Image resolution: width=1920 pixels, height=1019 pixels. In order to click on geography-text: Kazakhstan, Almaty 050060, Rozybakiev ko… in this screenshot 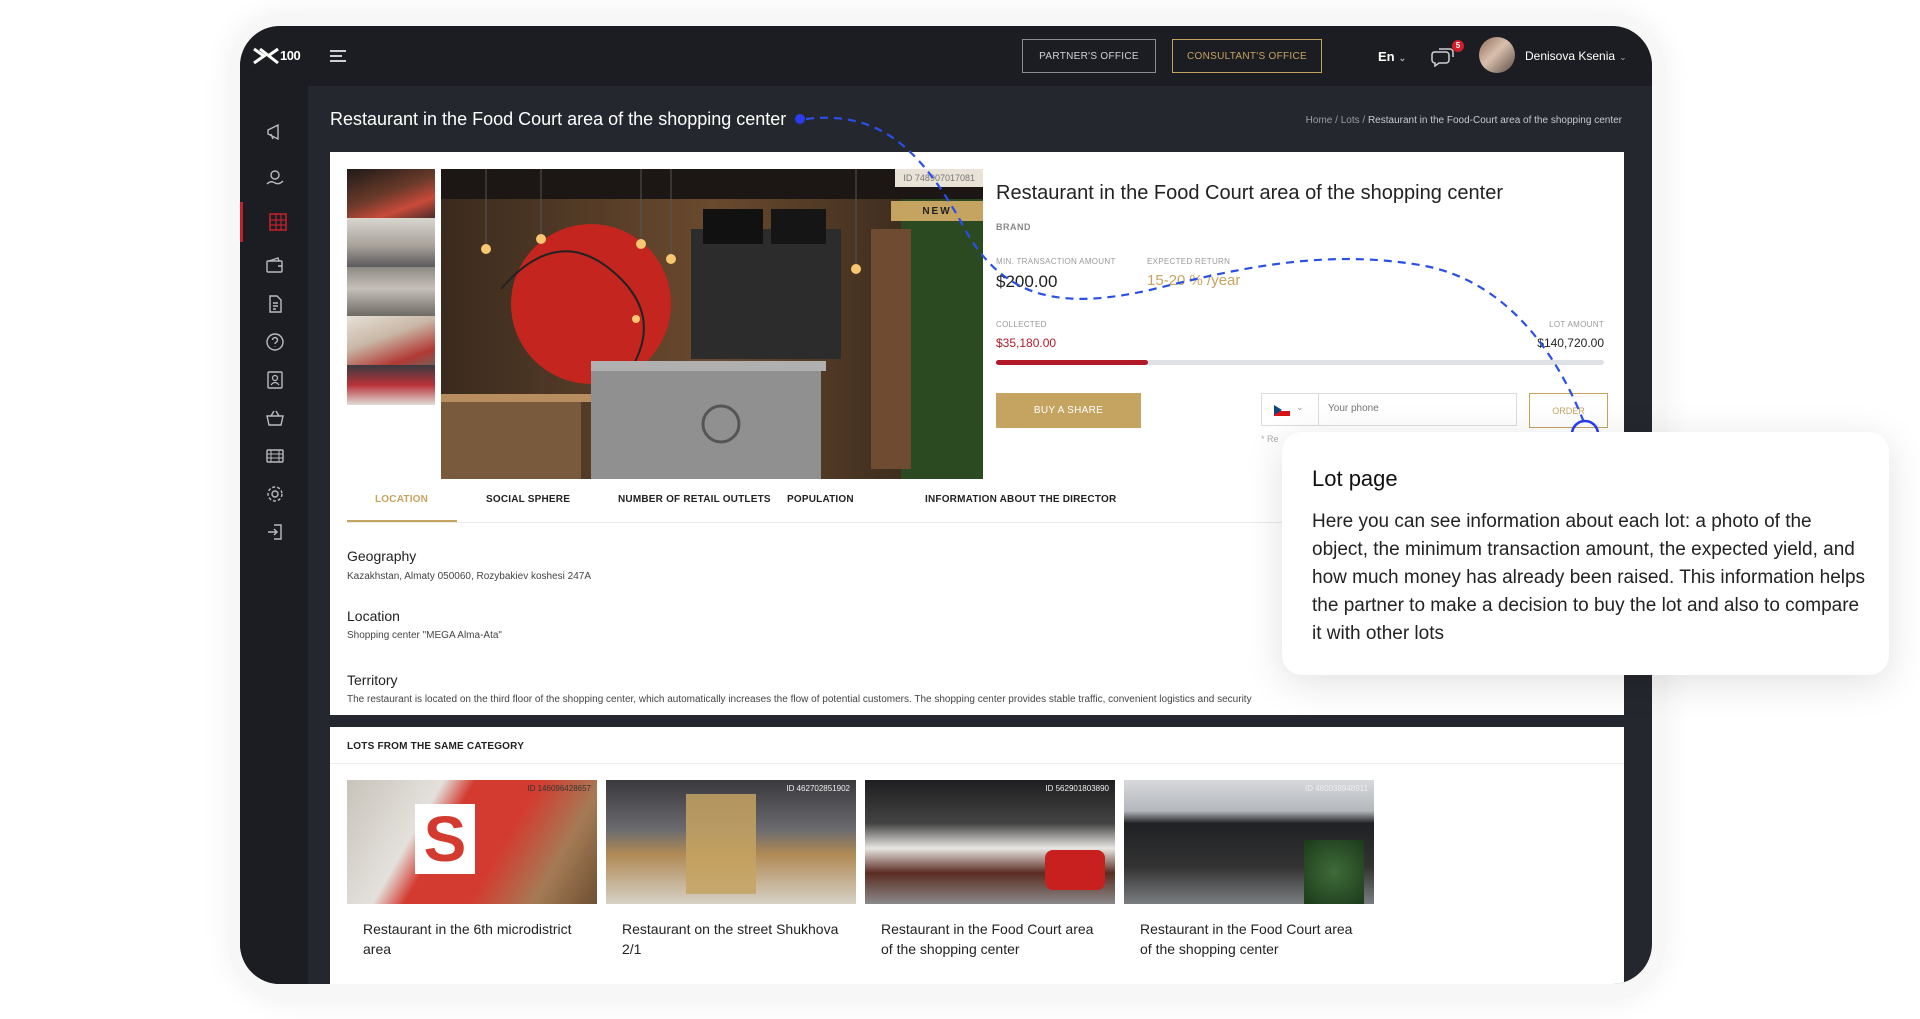, I will do `click(469, 576)`.